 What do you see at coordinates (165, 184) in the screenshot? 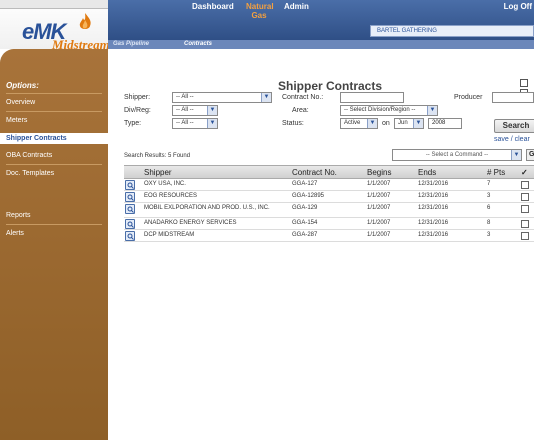
I see `cell-shipper: OXY USA, INC.` at bounding box center [165, 184].